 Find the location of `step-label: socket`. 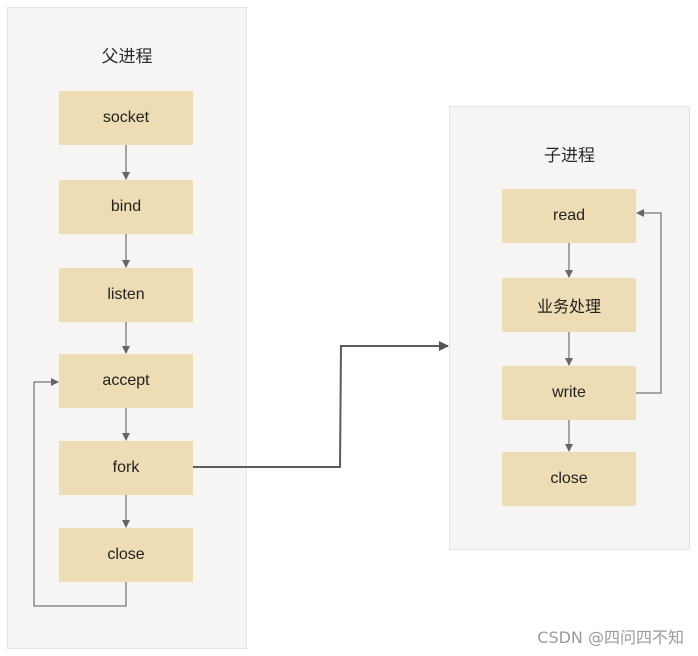

step-label: socket is located at coordinates (126, 117).